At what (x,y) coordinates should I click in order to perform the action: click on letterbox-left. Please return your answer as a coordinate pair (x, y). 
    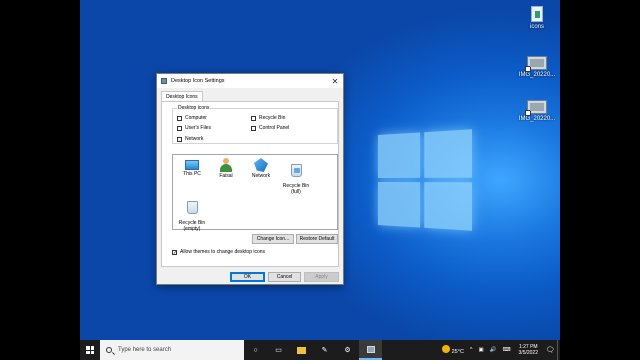
    Looking at the image, I should click on (40, 180).